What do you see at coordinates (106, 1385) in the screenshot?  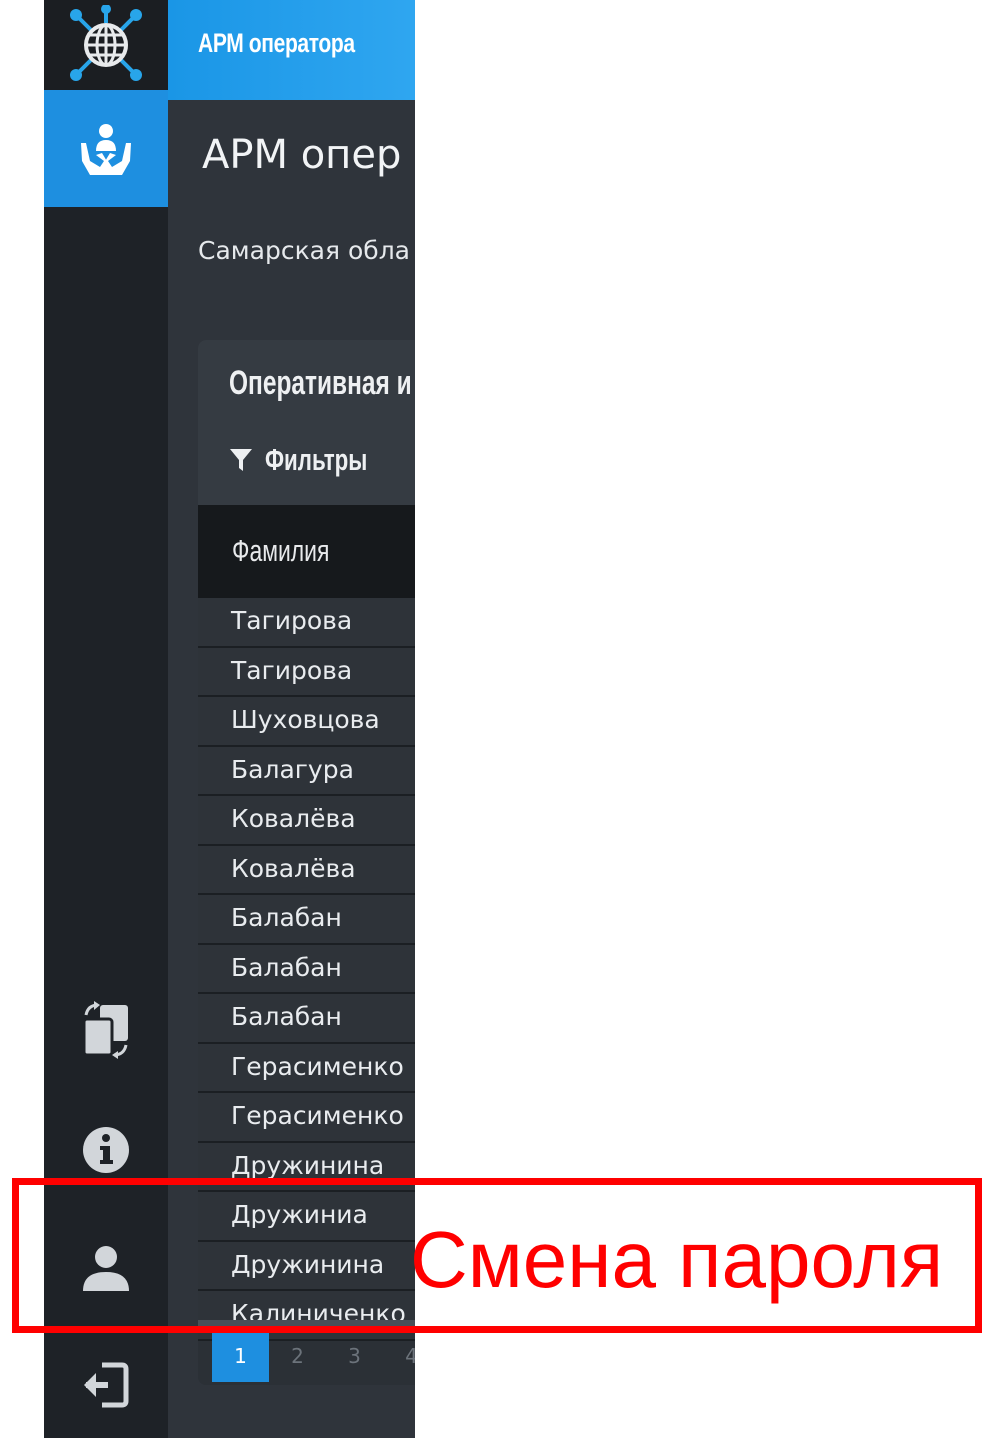 I see `logout-icon` at bounding box center [106, 1385].